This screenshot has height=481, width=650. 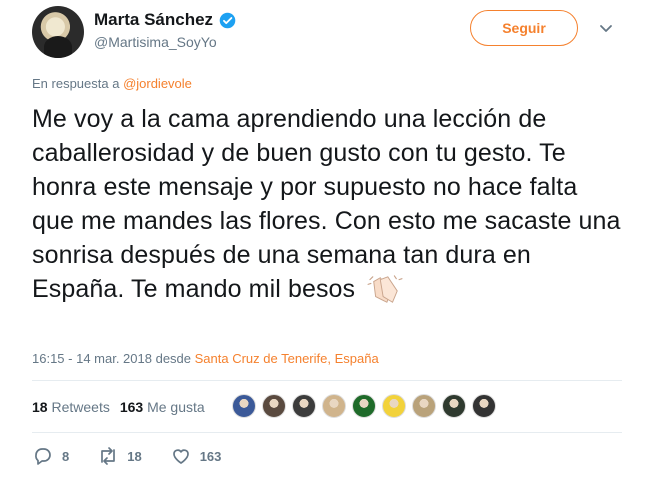 What do you see at coordinates (40, 407) in the screenshot?
I see `retweets-count: 18` at bounding box center [40, 407].